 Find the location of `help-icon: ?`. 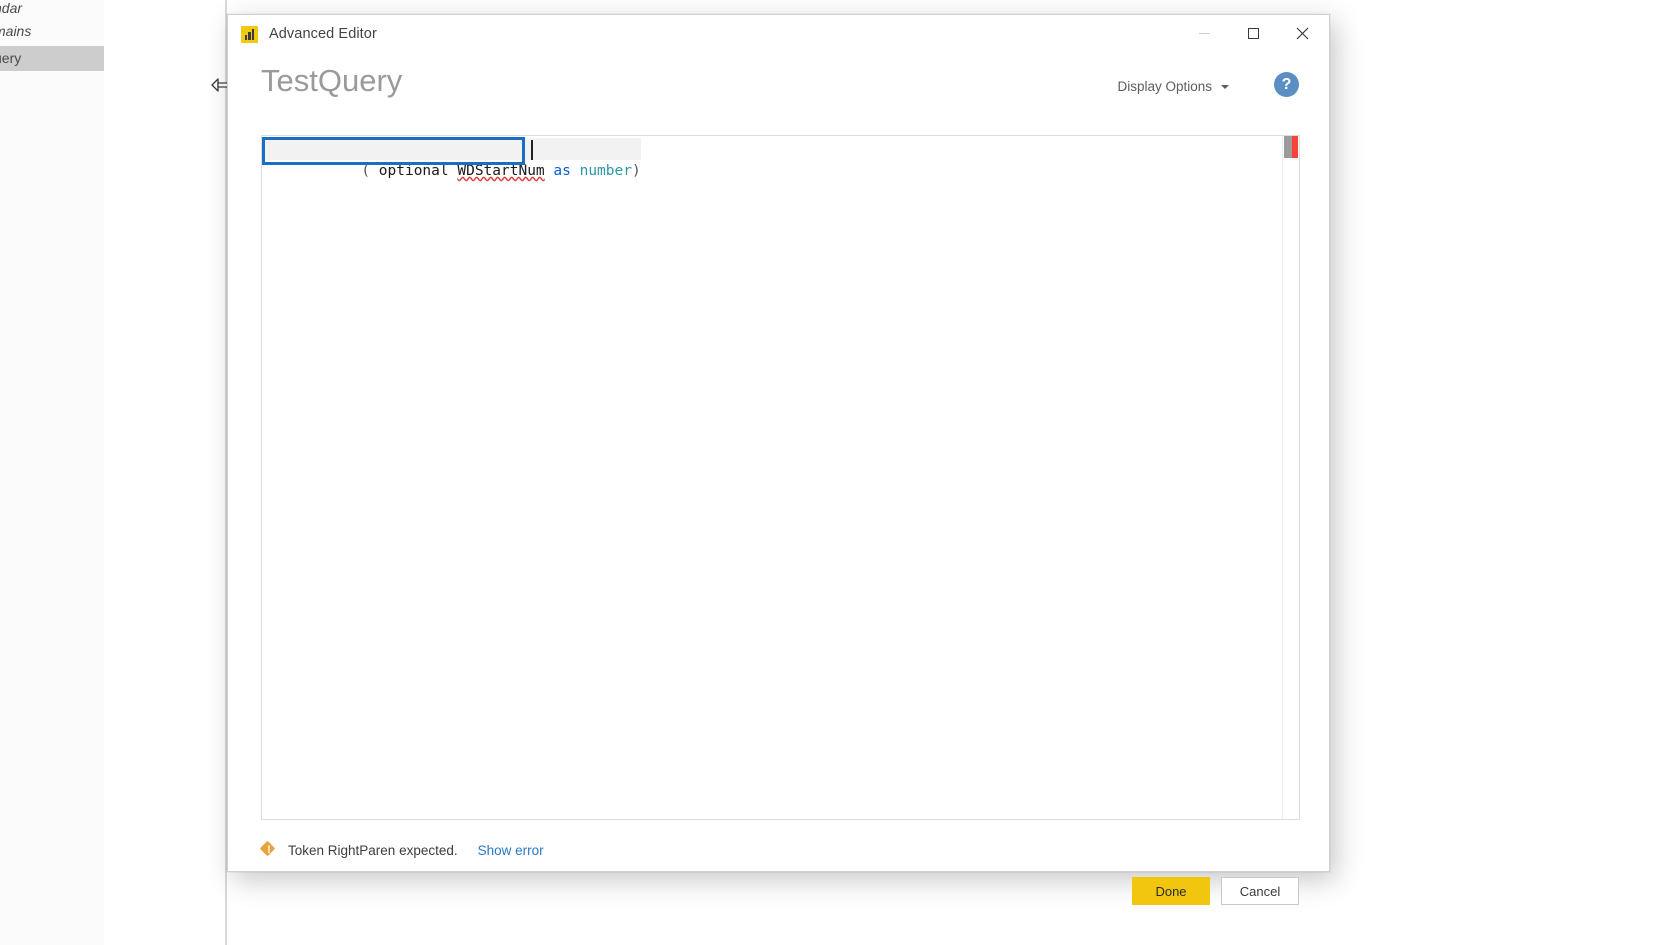

help-icon: ? is located at coordinates (1286, 84).